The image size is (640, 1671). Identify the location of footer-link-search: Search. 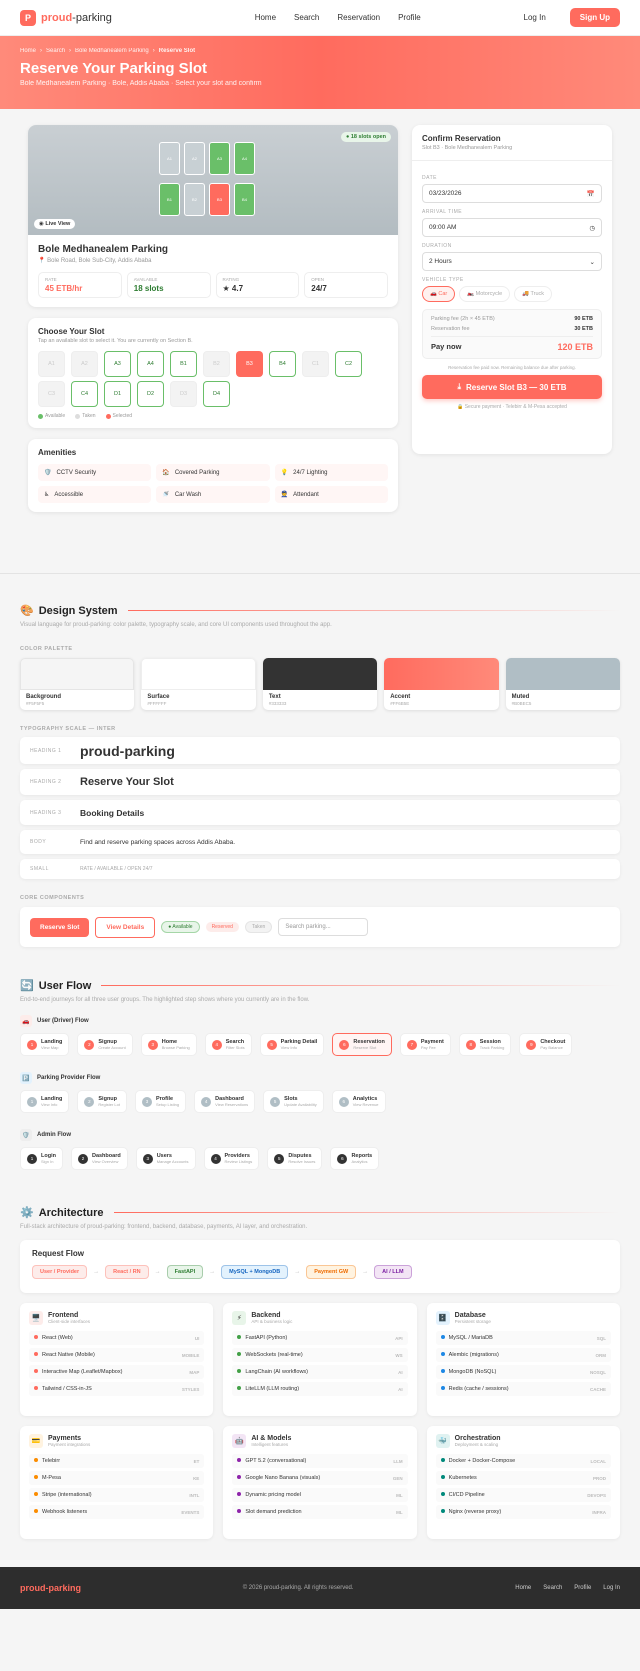
(552, 1588).